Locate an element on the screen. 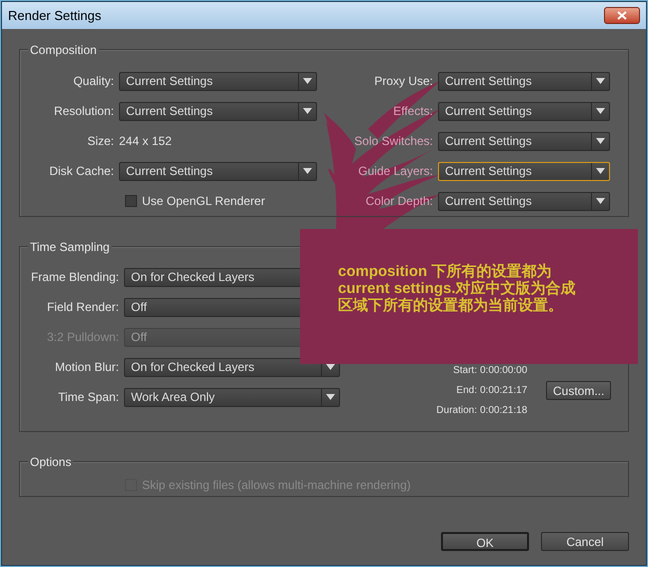 This screenshot has width=648, height=567. time-value: 0:00:21:18 is located at coordinates (504, 411).